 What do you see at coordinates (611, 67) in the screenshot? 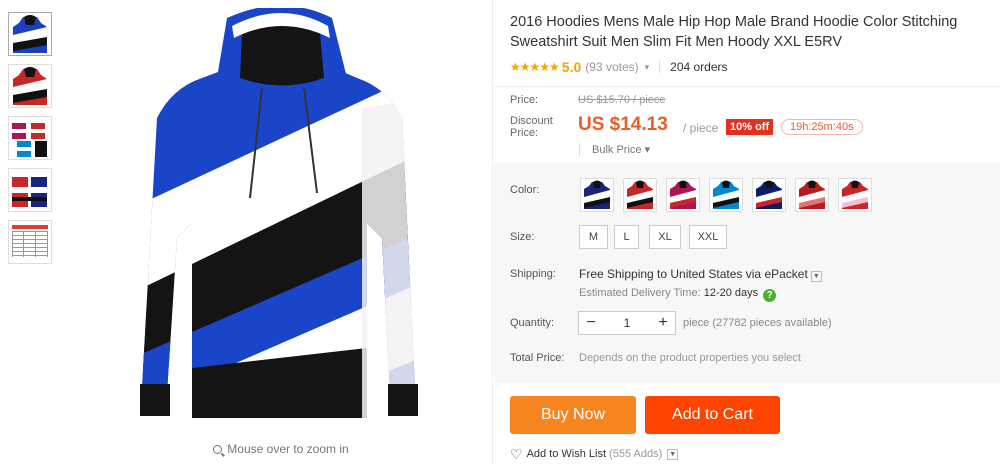
I see `votes-count: (93 votes)` at bounding box center [611, 67].